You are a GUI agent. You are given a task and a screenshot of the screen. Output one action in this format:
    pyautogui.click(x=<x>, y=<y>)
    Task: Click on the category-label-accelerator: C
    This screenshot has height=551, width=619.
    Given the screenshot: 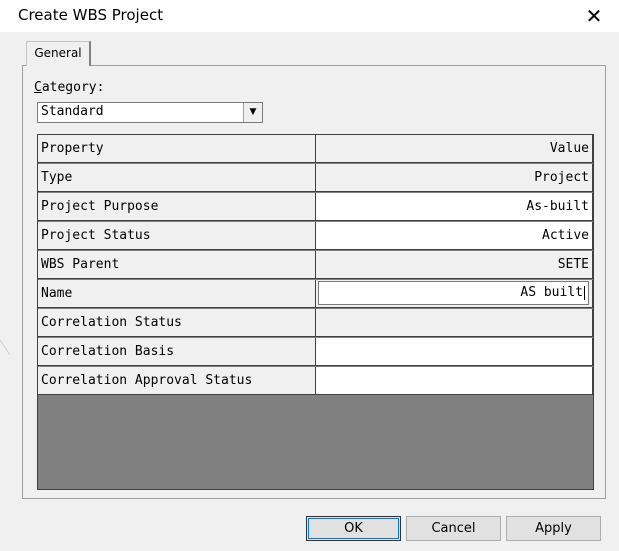 What is the action you would take?
    pyautogui.click(x=38, y=87)
    